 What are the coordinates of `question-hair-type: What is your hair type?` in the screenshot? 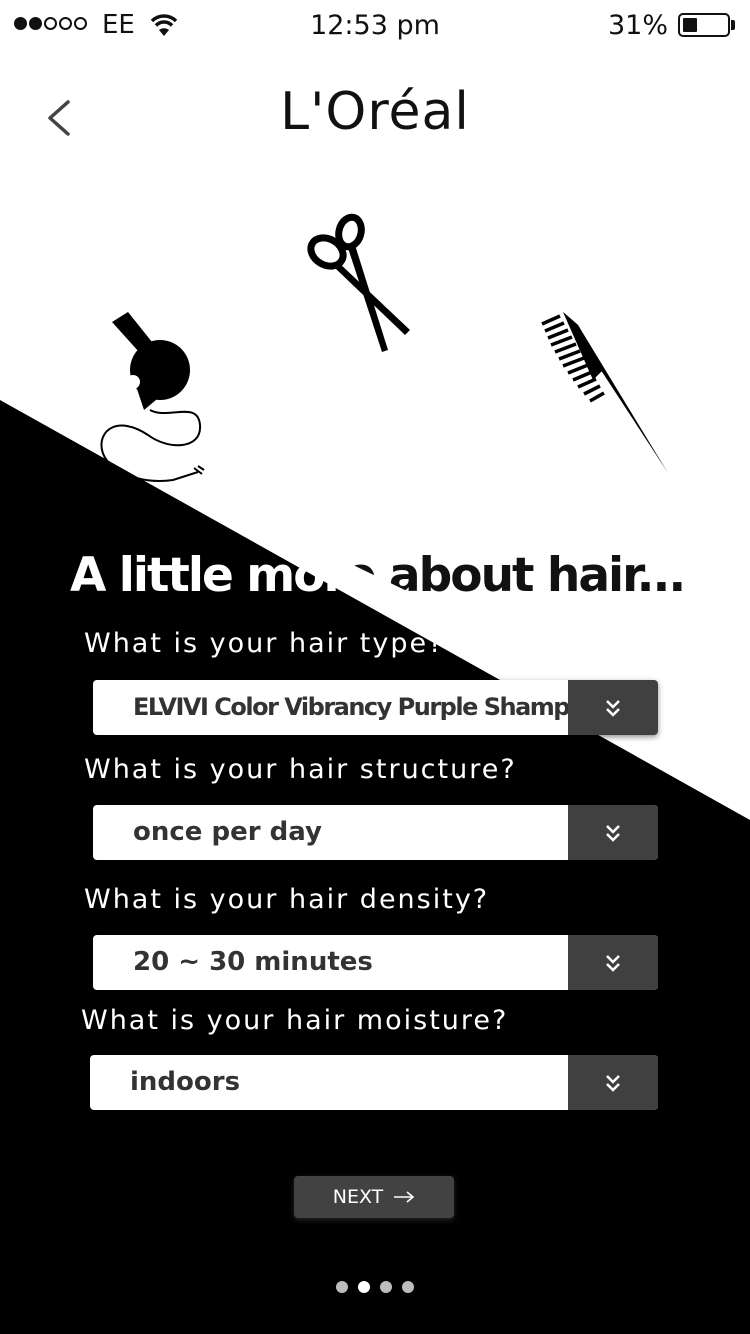 It's located at (264, 643).